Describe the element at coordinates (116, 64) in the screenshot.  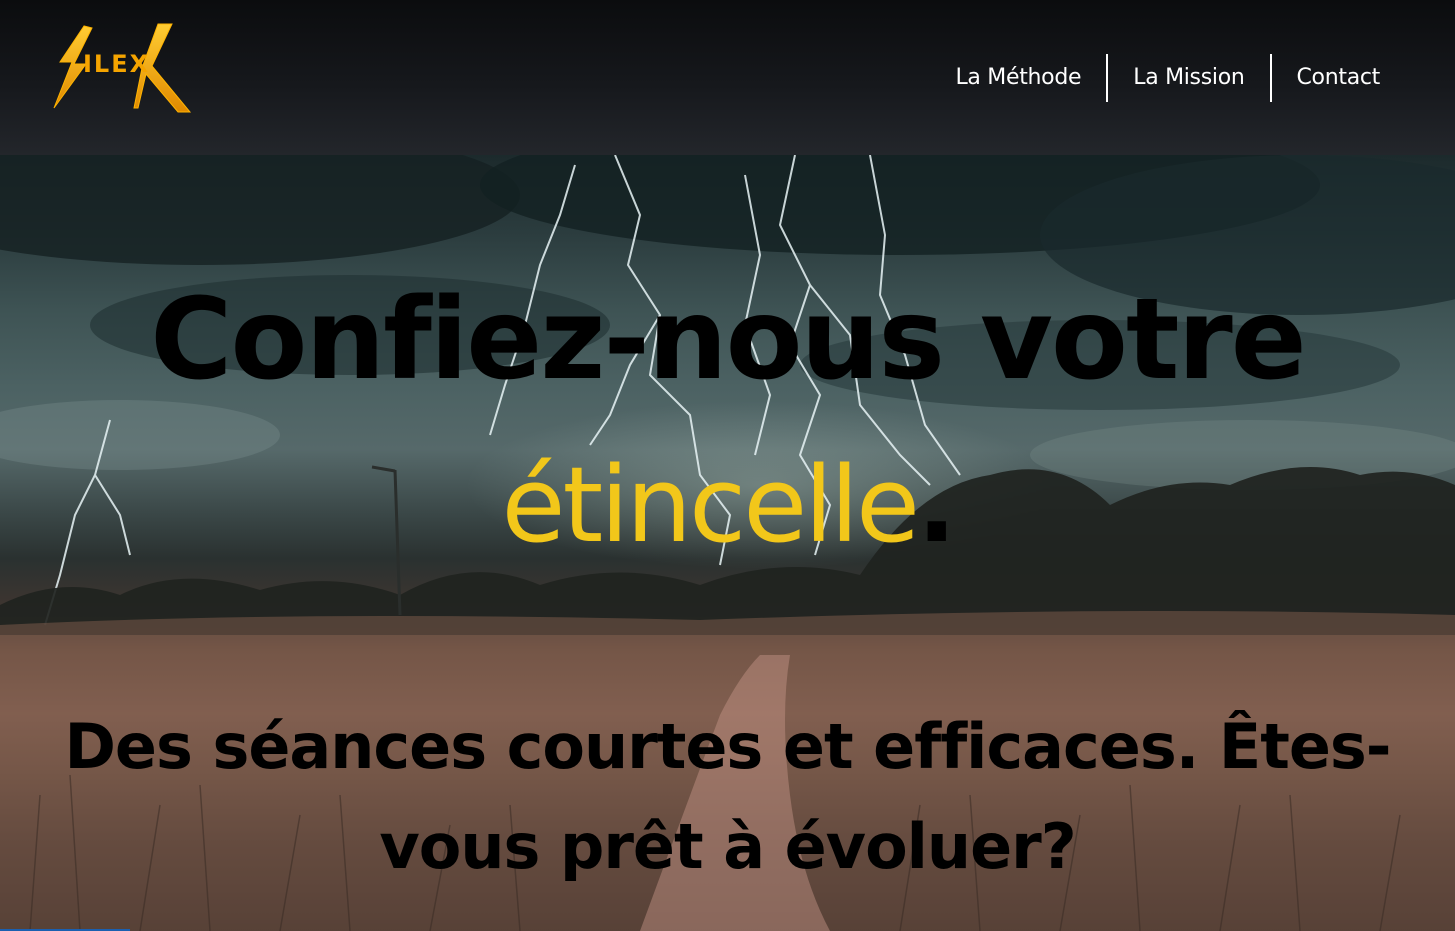
I see `logo-text: ILEX` at that location.